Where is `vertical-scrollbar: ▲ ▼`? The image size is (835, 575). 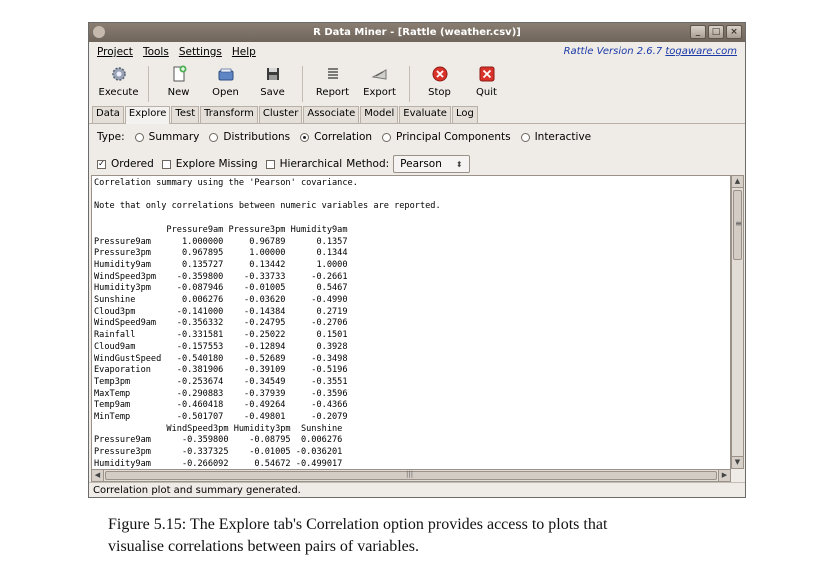 vertical-scrollbar: ▲ ▼ is located at coordinates (737, 322).